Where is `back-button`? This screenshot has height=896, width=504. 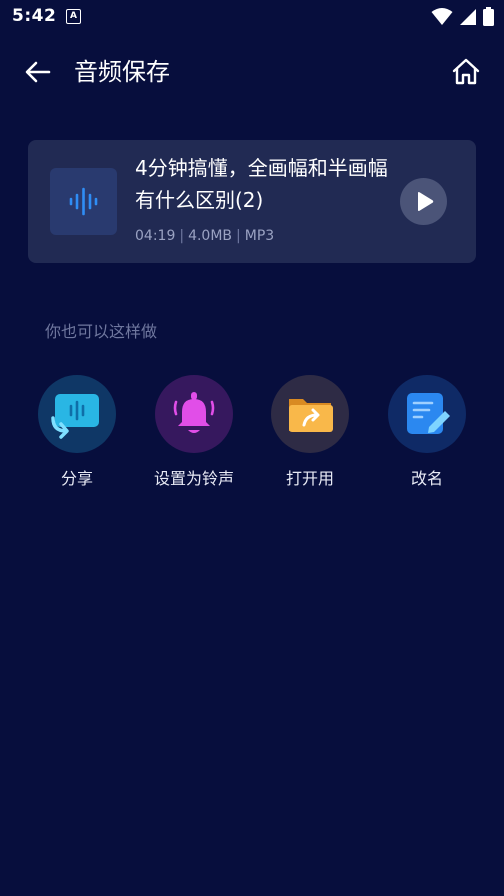
back-button is located at coordinates (38, 72).